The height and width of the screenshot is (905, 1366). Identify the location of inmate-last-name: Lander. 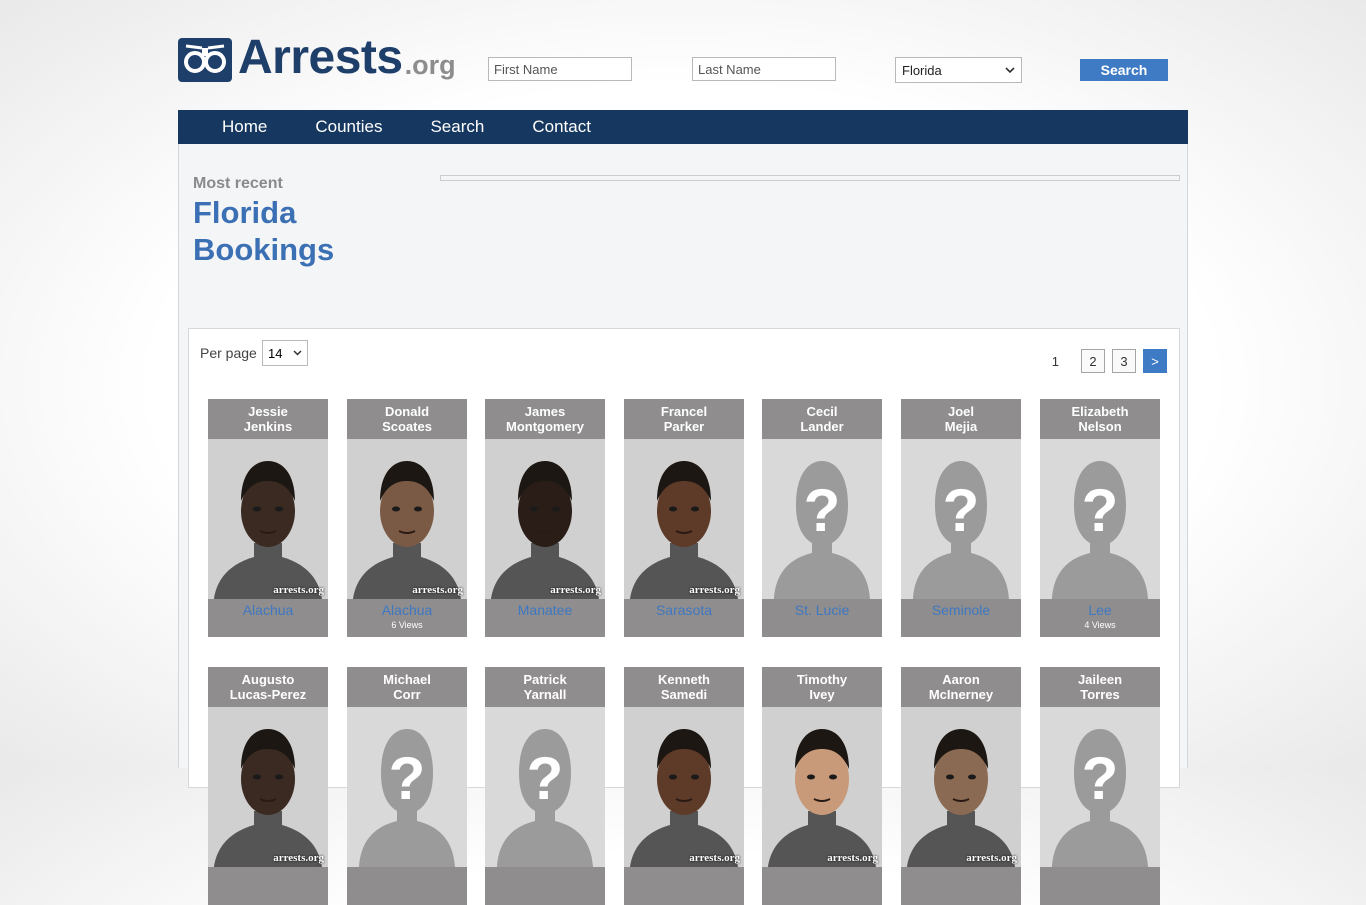
(822, 426).